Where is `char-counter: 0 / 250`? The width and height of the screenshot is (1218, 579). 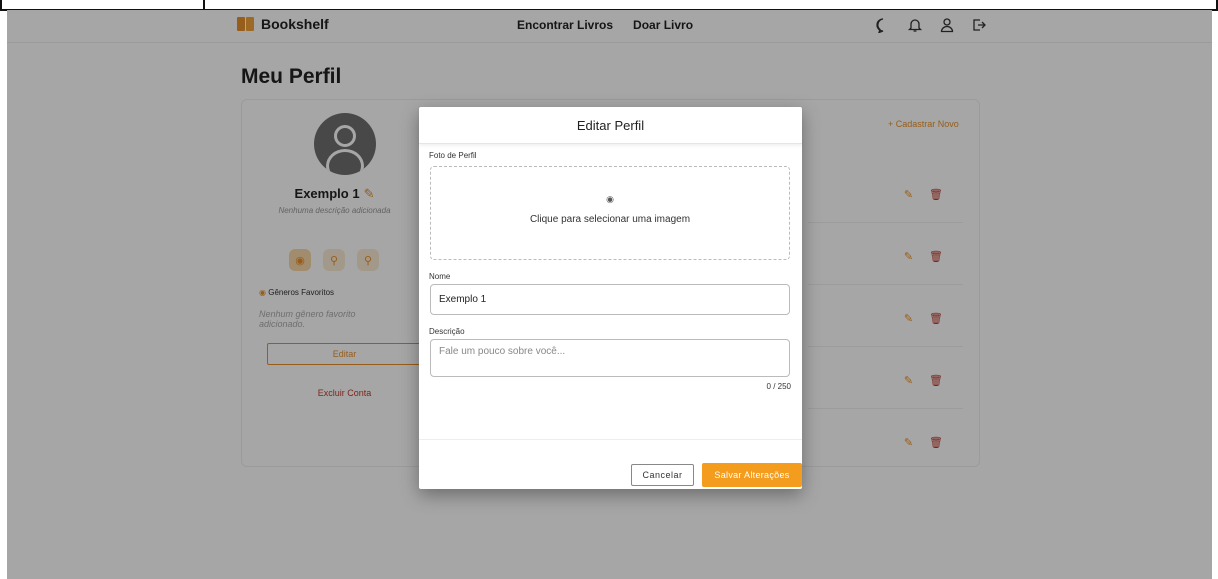 char-counter: 0 / 250 is located at coordinates (778, 386).